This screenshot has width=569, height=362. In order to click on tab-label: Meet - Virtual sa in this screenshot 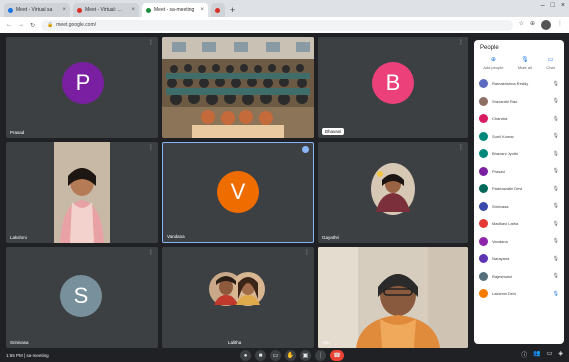, I will do `click(34, 10)`.